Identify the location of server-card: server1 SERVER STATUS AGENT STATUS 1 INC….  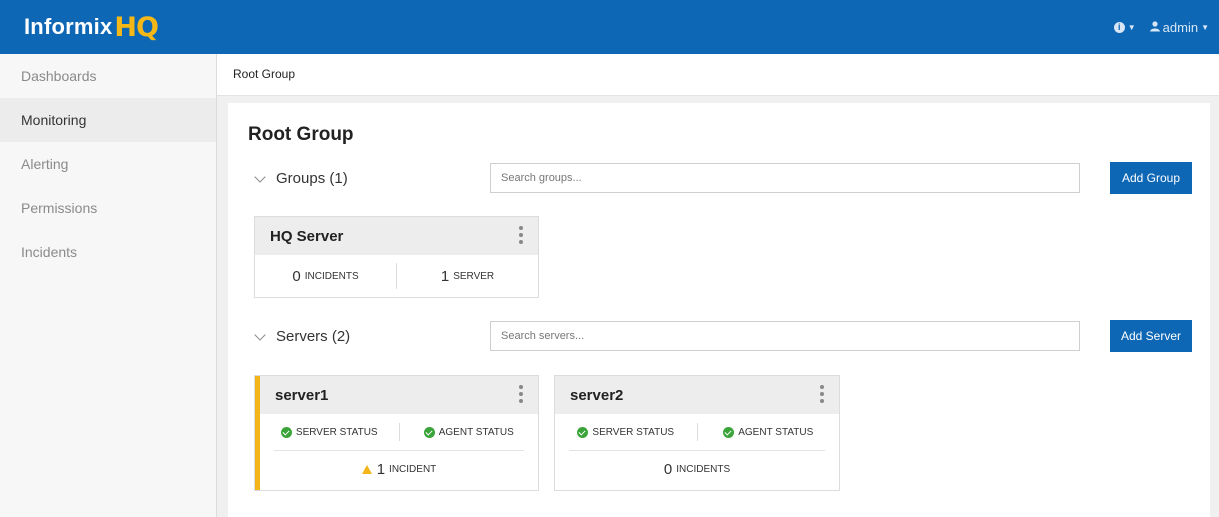
(396, 433).